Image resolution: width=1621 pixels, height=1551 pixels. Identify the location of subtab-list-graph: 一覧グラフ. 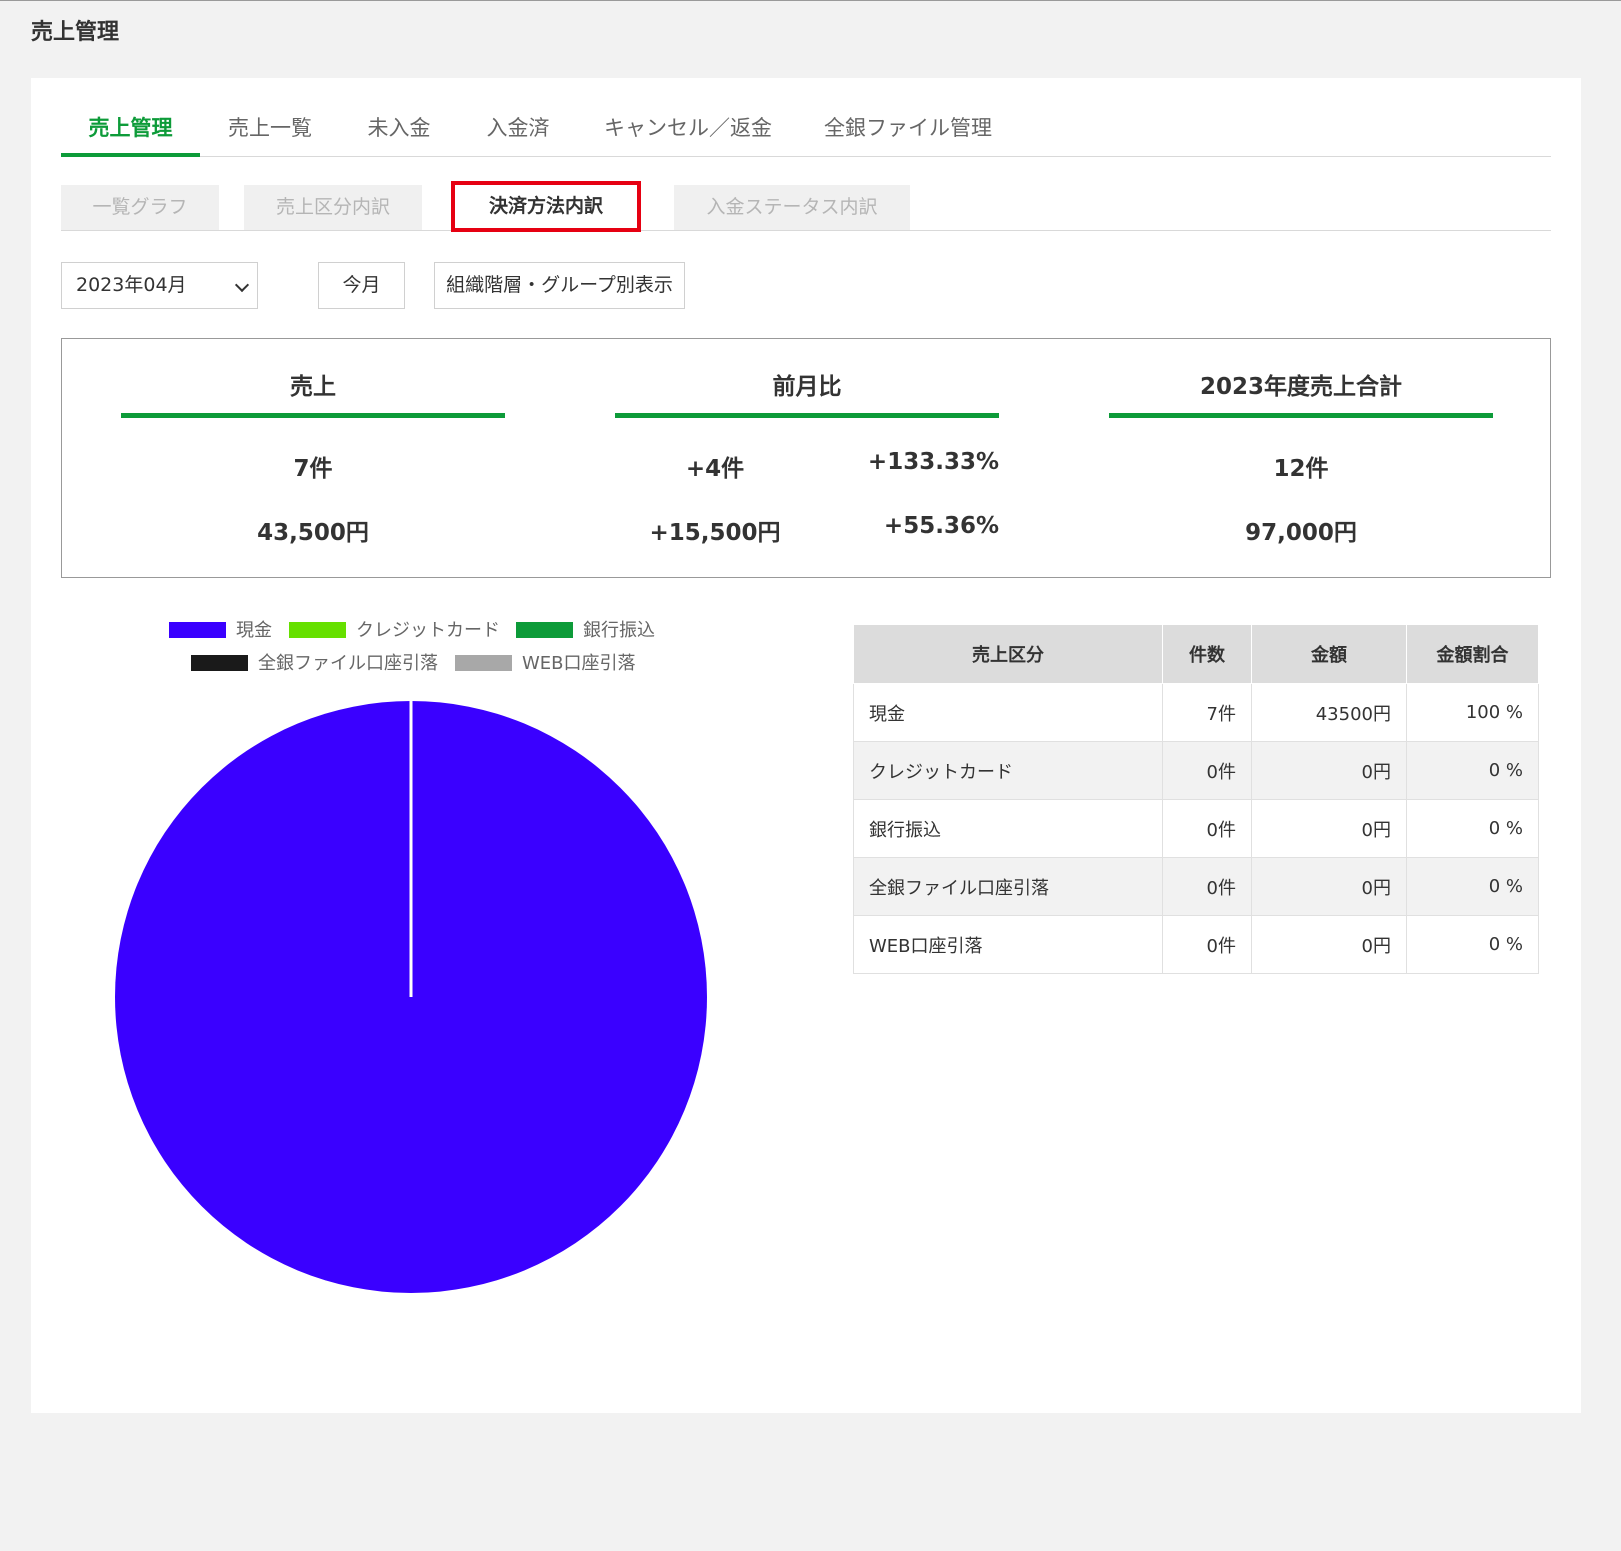
(140, 207).